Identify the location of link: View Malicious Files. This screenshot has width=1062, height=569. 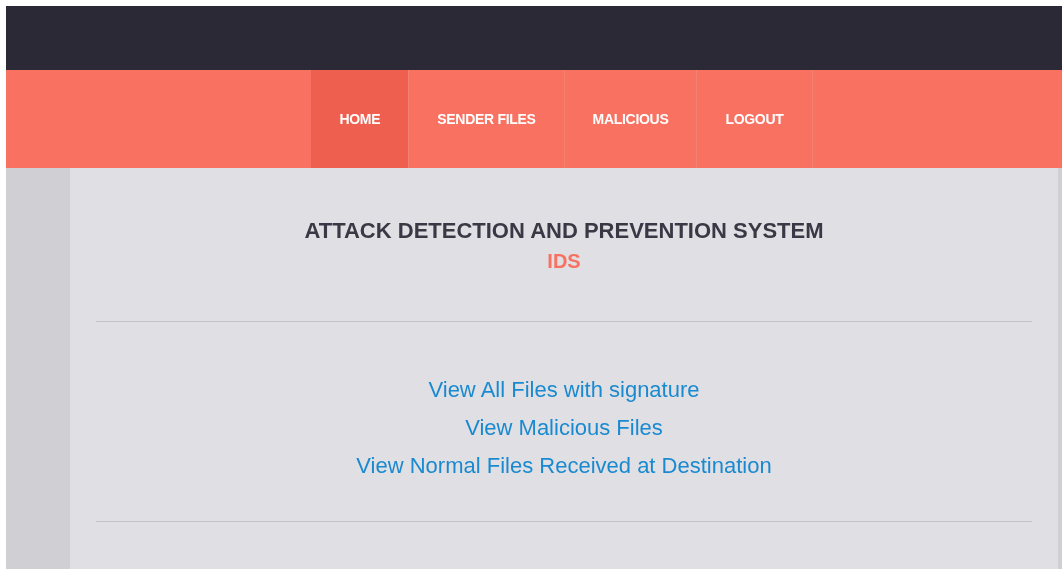
(564, 428).